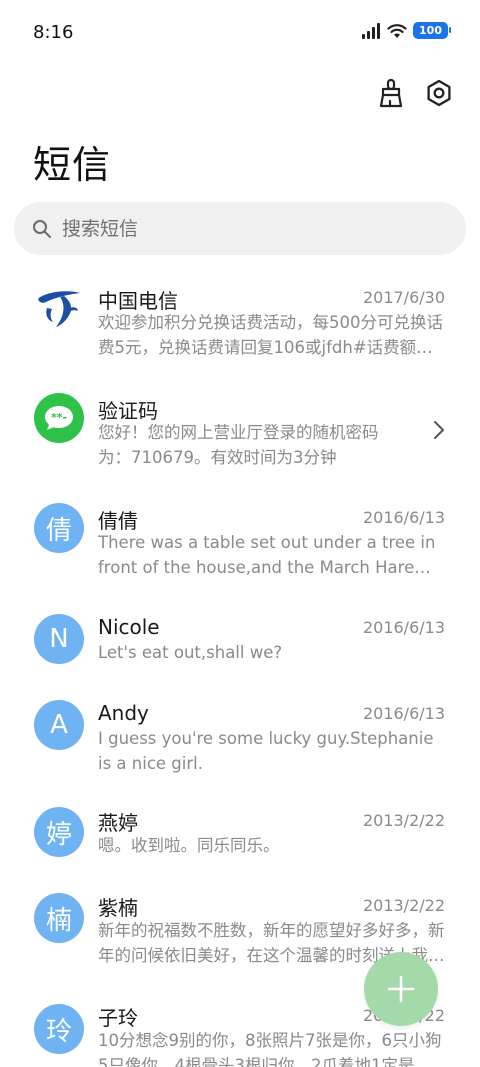  Describe the element at coordinates (59, 832) in the screenshot. I see `contact-avatar: 婷` at that location.